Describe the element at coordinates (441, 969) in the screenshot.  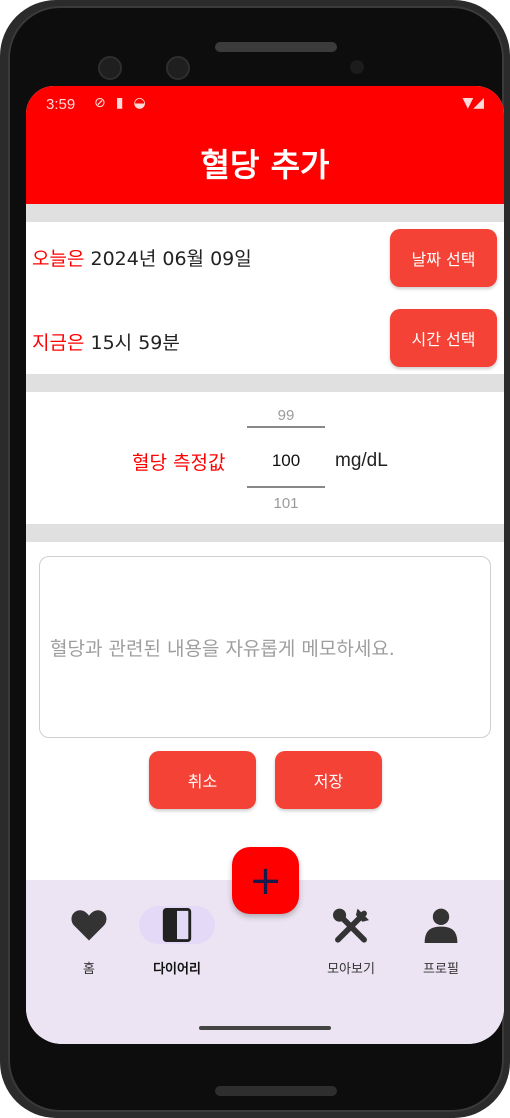
I see `nav-label-profile: 프로필` at that location.